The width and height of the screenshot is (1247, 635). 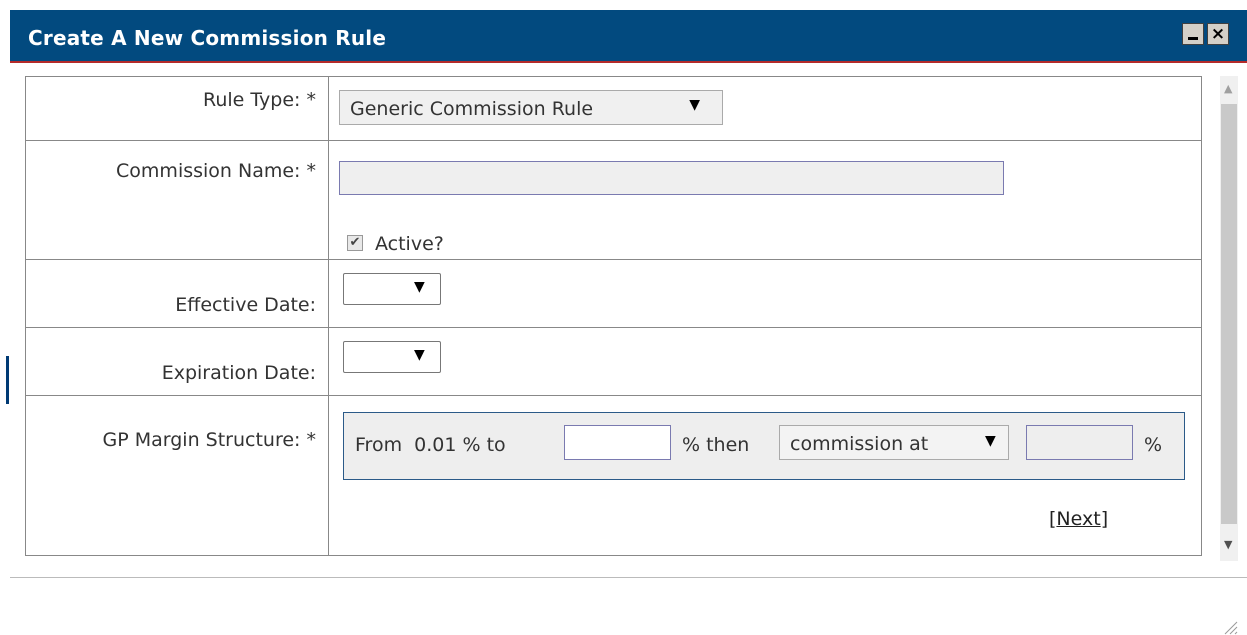 I want to click on effective-date-label-cell: Effective Date:, so click(x=177, y=293).